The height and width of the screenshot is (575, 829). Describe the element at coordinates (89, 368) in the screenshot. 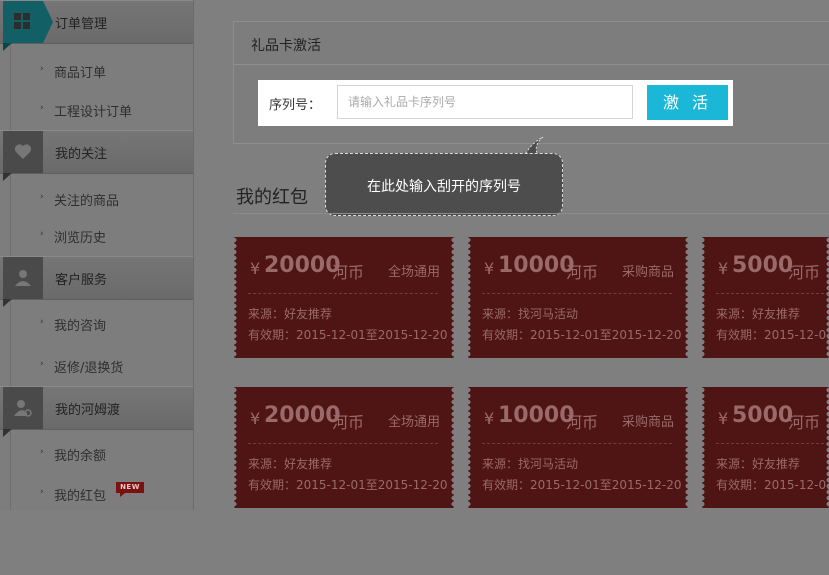

I see `sidebar-item-label: 返修/退换货` at that location.